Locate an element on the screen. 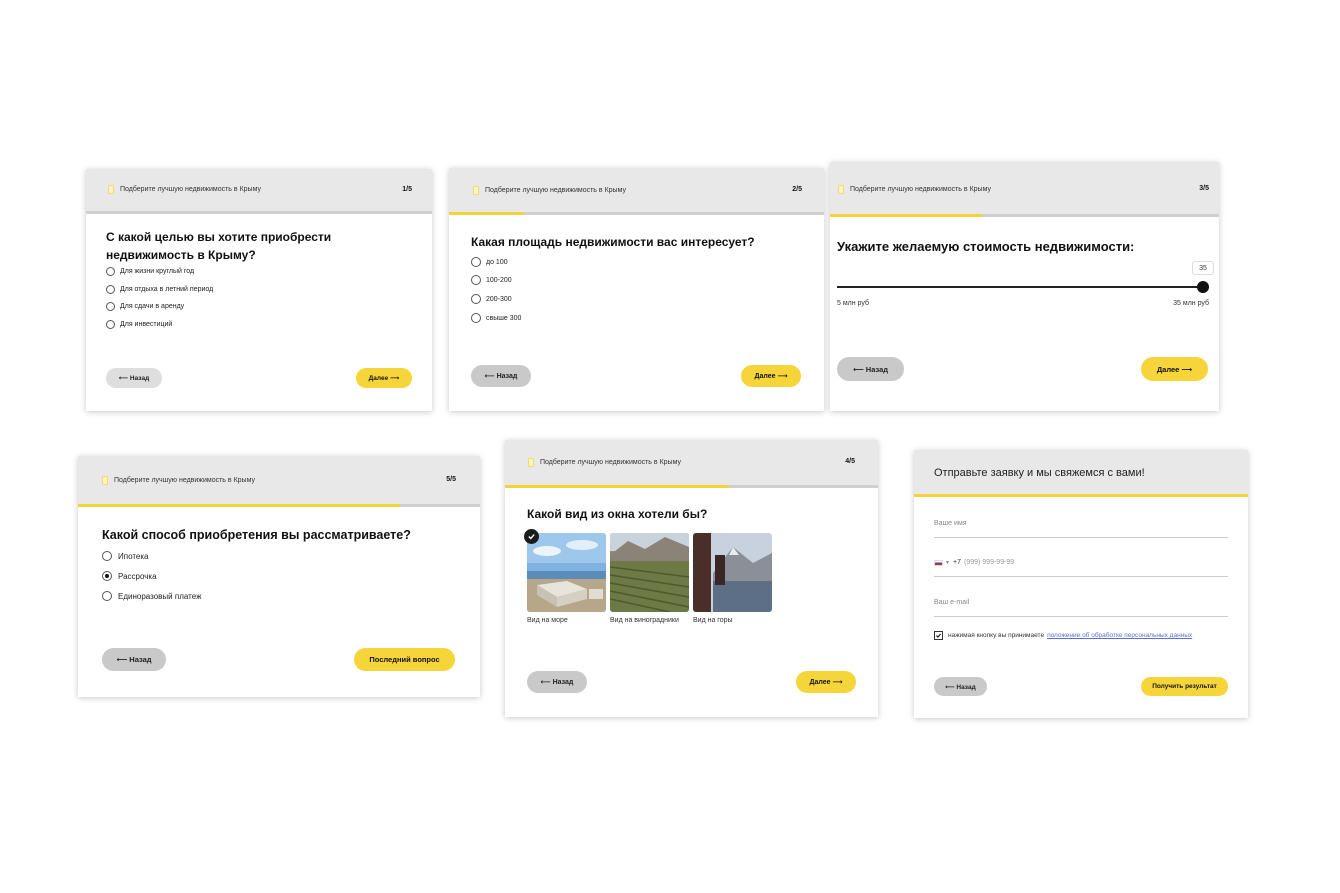  russia-flag-icon is located at coordinates (938, 562).